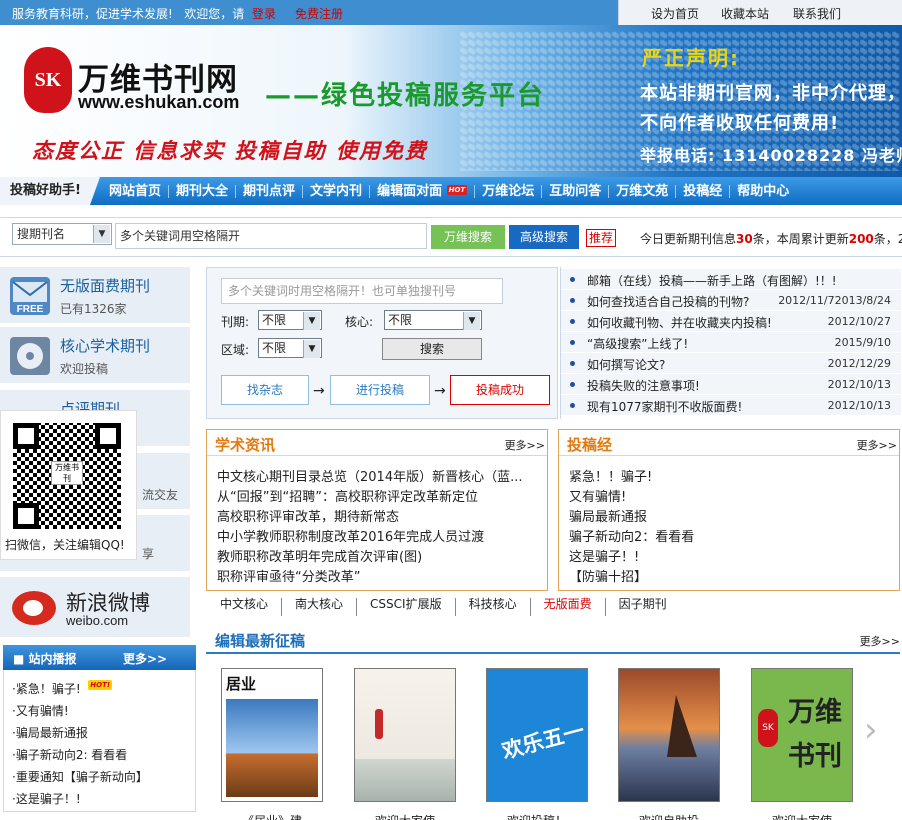 Image resolution: width=902 pixels, height=820 pixels. What do you see at coordinates (93, 309) in the screenshot?
I see `card-sub: 已有1326家` at bounding box center [93, 309].